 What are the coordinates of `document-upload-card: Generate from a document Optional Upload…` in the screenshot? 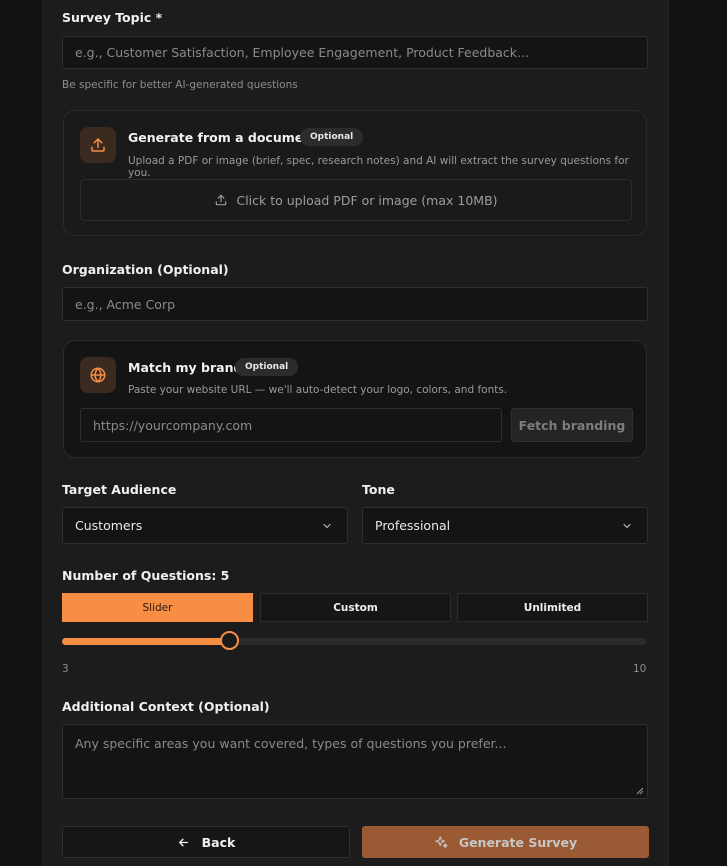 It's located at (355, 173).